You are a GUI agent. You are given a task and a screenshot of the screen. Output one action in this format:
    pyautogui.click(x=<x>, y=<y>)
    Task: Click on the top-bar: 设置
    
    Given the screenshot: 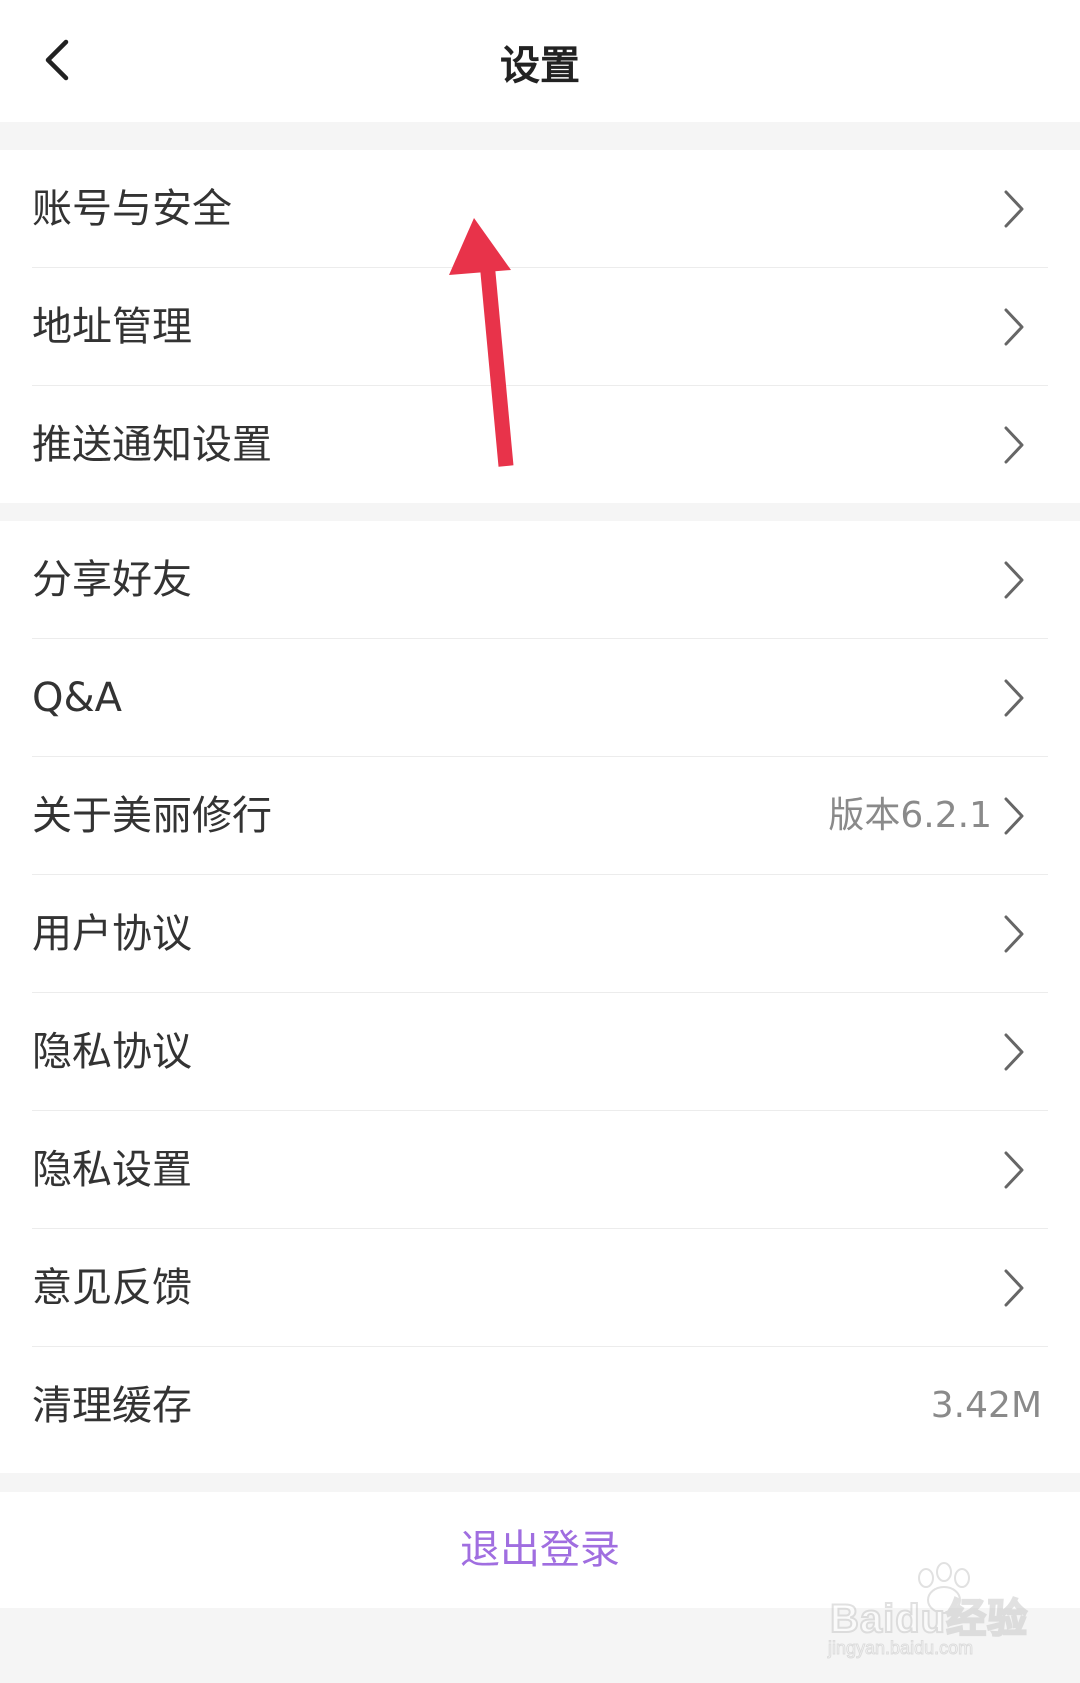 What is the action you would take?
    pyautogui.click(x=540, y=61)
    